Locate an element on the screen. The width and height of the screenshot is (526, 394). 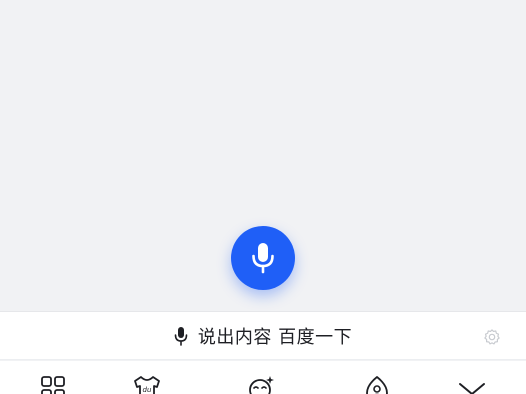
voice-record-button is located at coordinates (263, 258).